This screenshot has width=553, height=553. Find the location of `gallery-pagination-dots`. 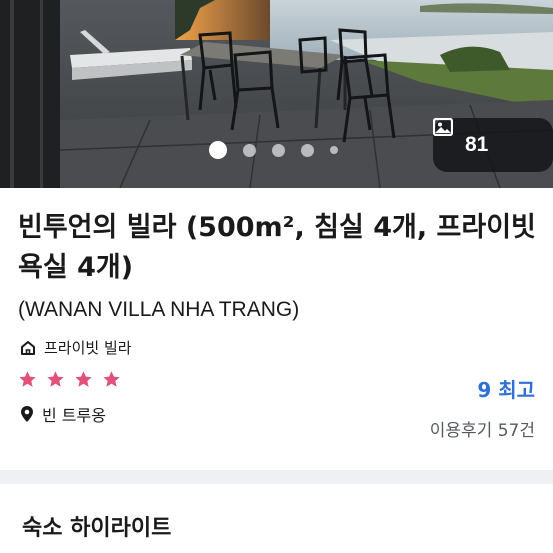

gallery-pagination-dots is located at coordinates (281, 150).